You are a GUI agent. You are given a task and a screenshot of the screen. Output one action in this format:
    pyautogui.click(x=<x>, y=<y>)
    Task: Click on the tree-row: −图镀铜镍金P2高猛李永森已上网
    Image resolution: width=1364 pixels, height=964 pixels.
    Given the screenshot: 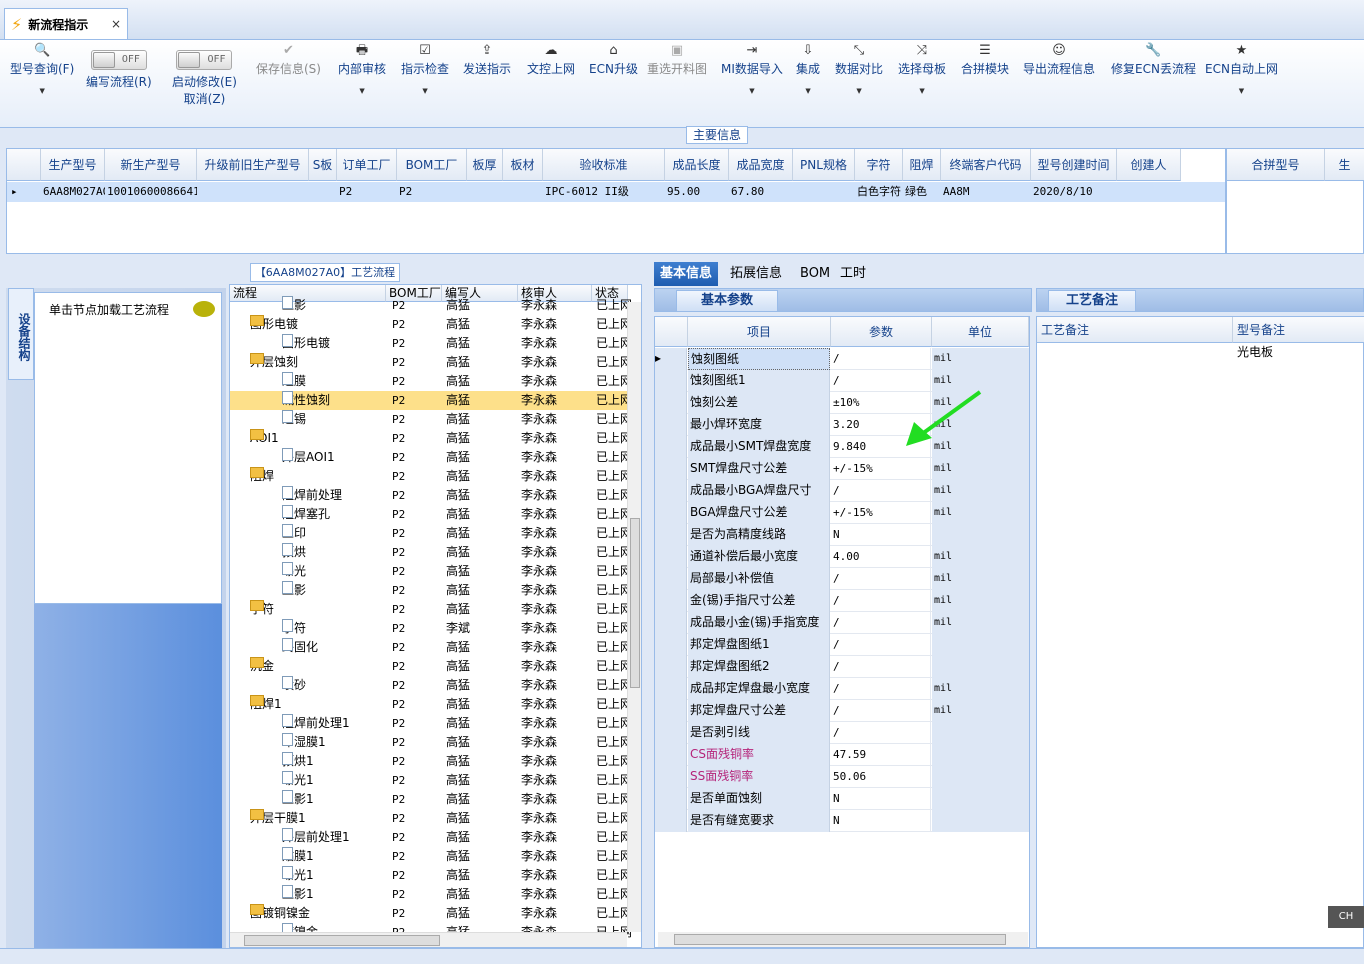 What is the action you would take?
    pyautogui.click(x=431, y=913)
    